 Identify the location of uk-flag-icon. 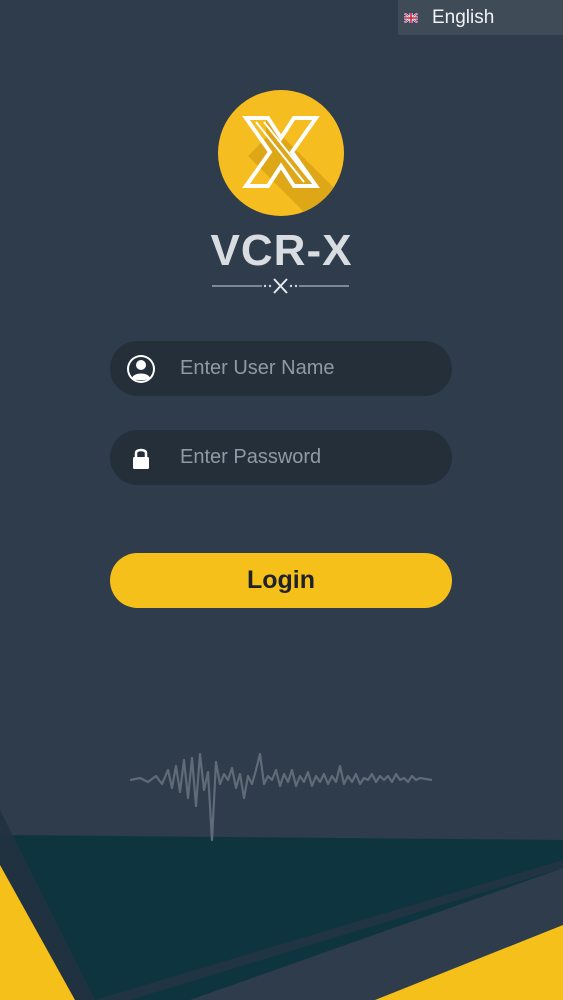
(411, 17).